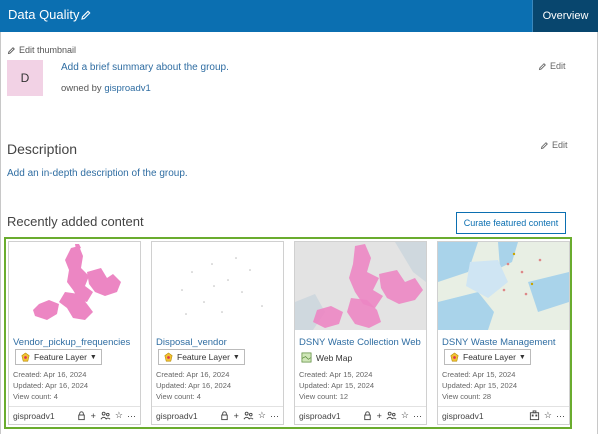  I want to click on organization-icon, so click(534, 415).